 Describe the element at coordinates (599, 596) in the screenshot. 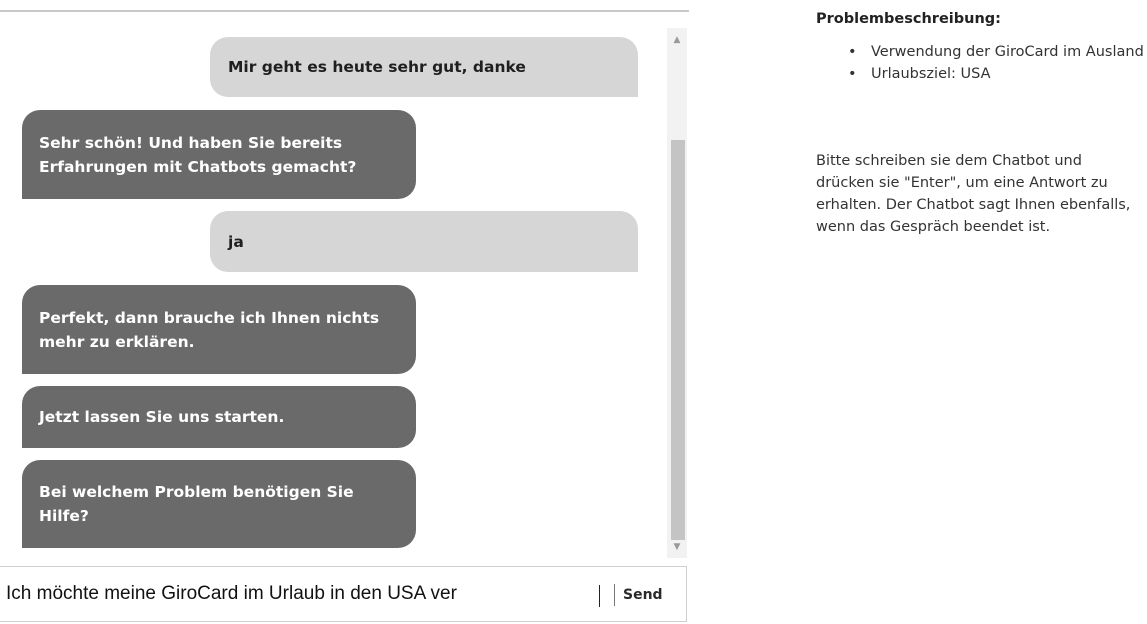

I see `text-caret` at that location.